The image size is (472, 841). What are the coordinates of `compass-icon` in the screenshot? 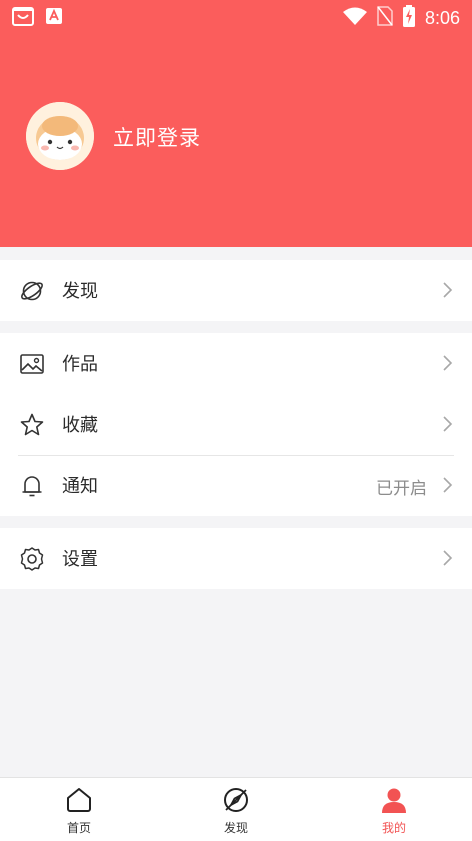 It's located at (236, 800).